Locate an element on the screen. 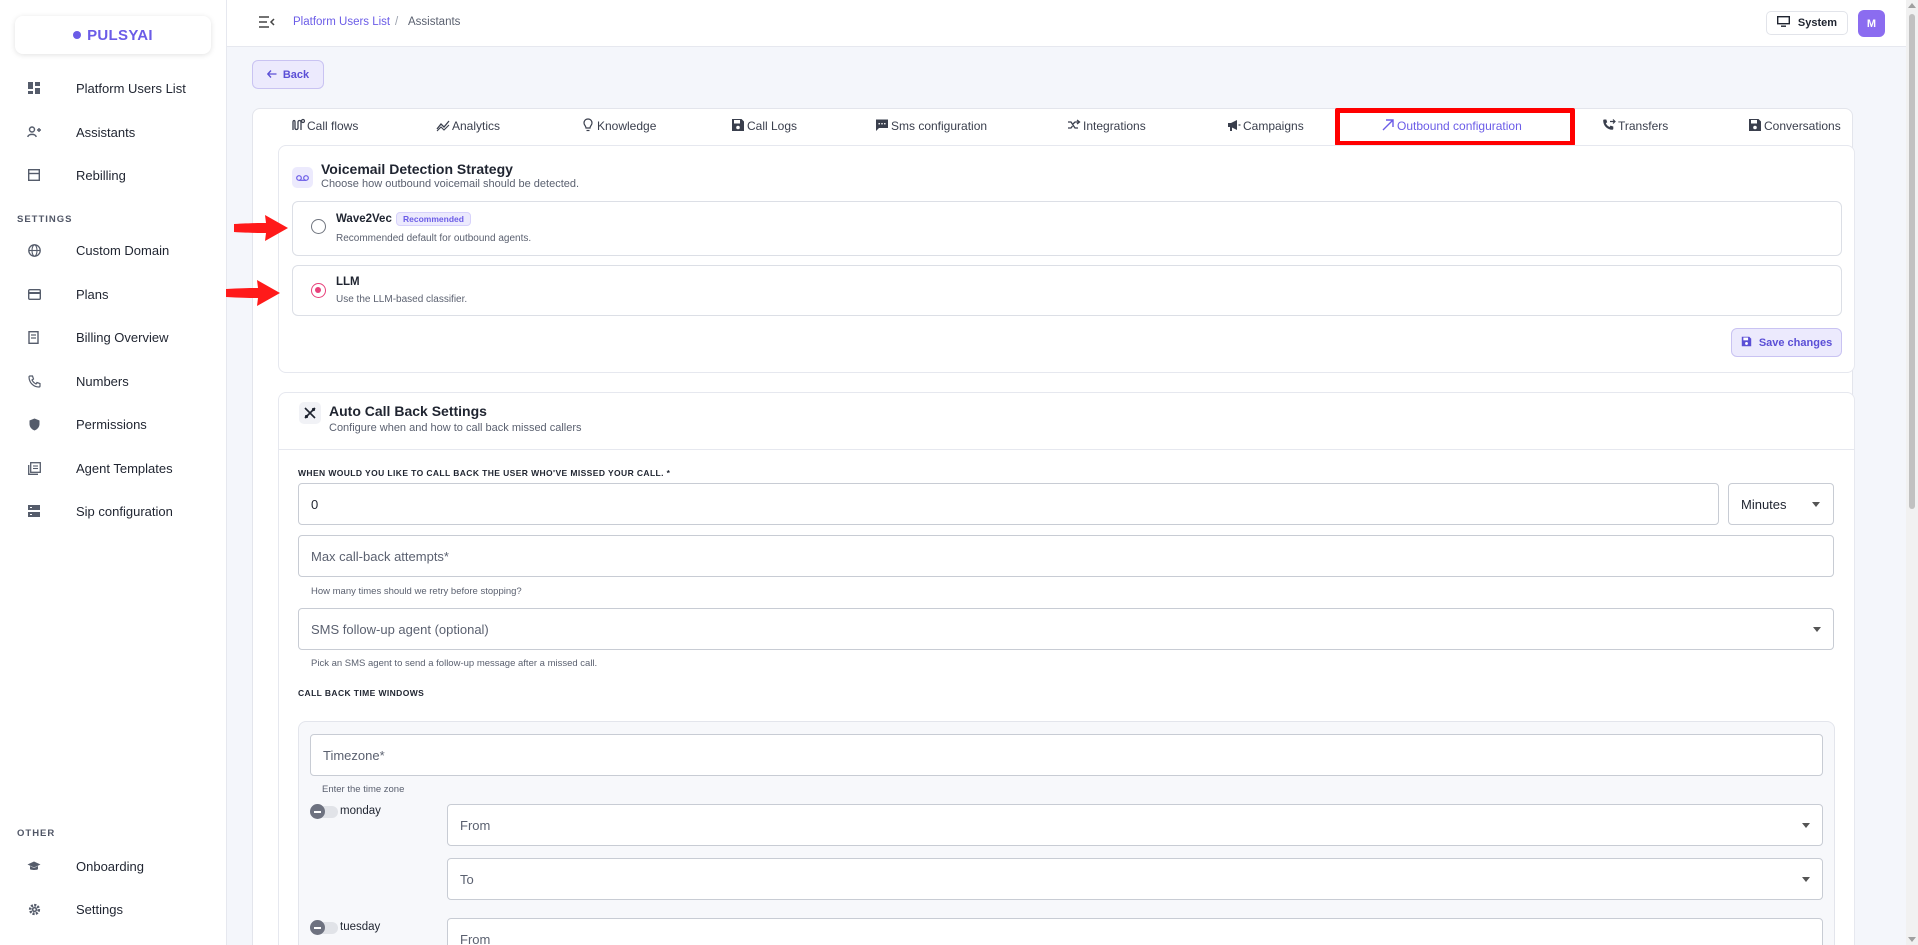 Image resolution: width=1918 pixels, height=945 pixels. voicemail-title: Voicemail Detection Strategy is located at coordinates (417, 169).